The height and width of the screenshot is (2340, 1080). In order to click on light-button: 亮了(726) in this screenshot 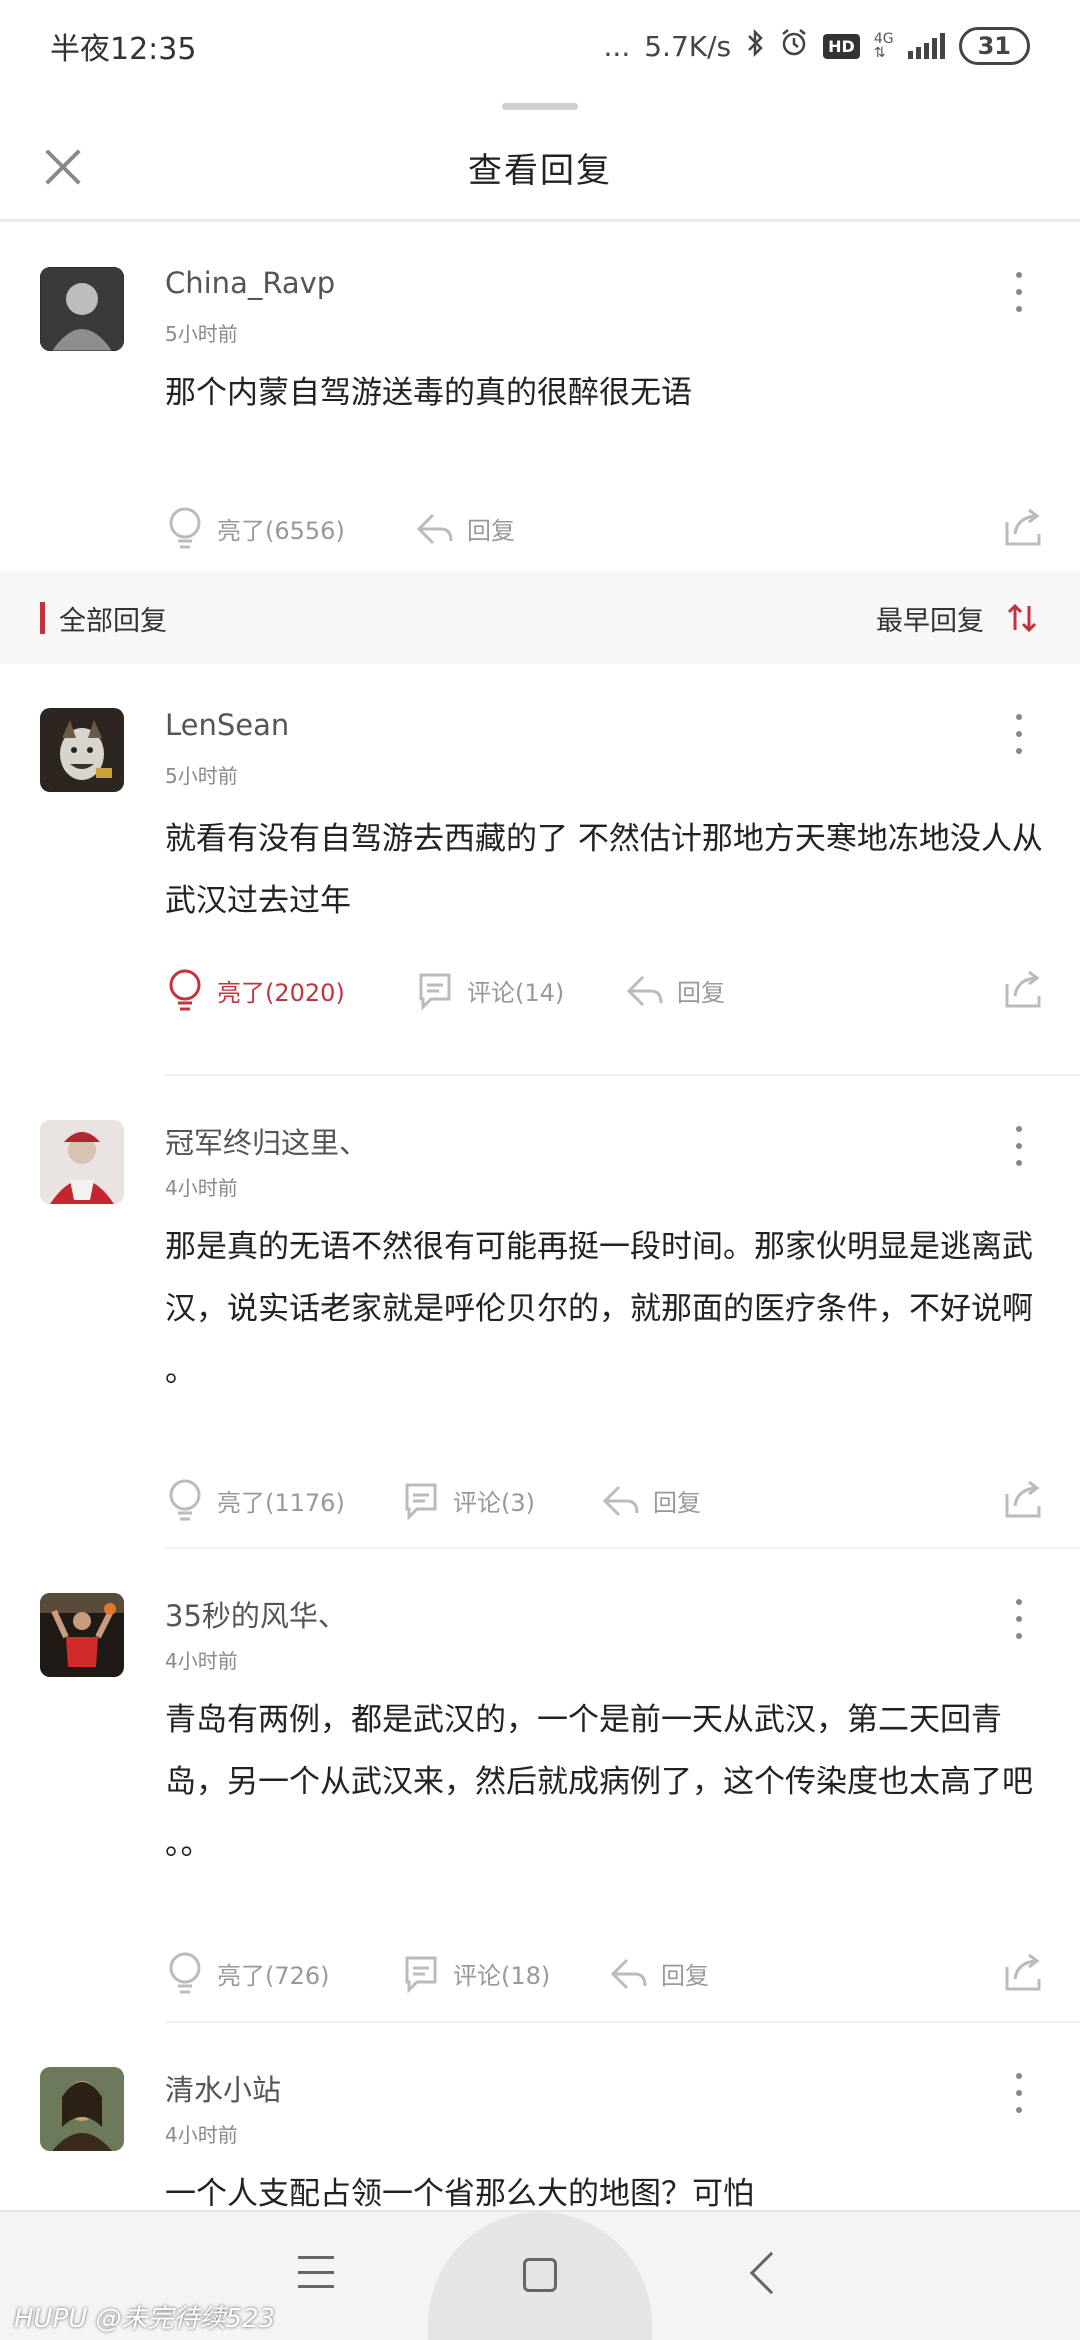, I will do `click(247, 1973)`.